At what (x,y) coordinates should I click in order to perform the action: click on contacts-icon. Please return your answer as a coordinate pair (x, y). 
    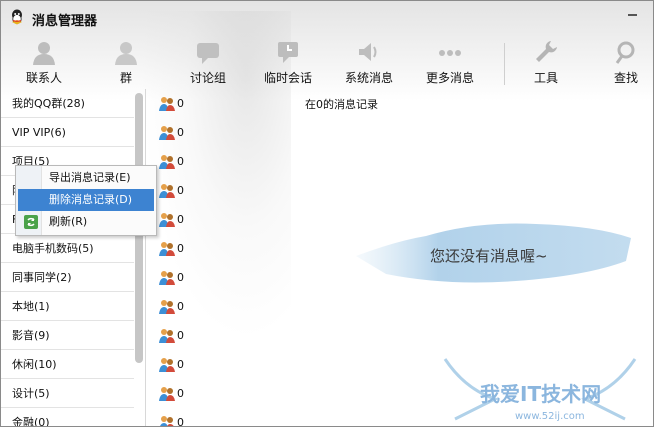
    Looking at the image, I should click on (44, 53).